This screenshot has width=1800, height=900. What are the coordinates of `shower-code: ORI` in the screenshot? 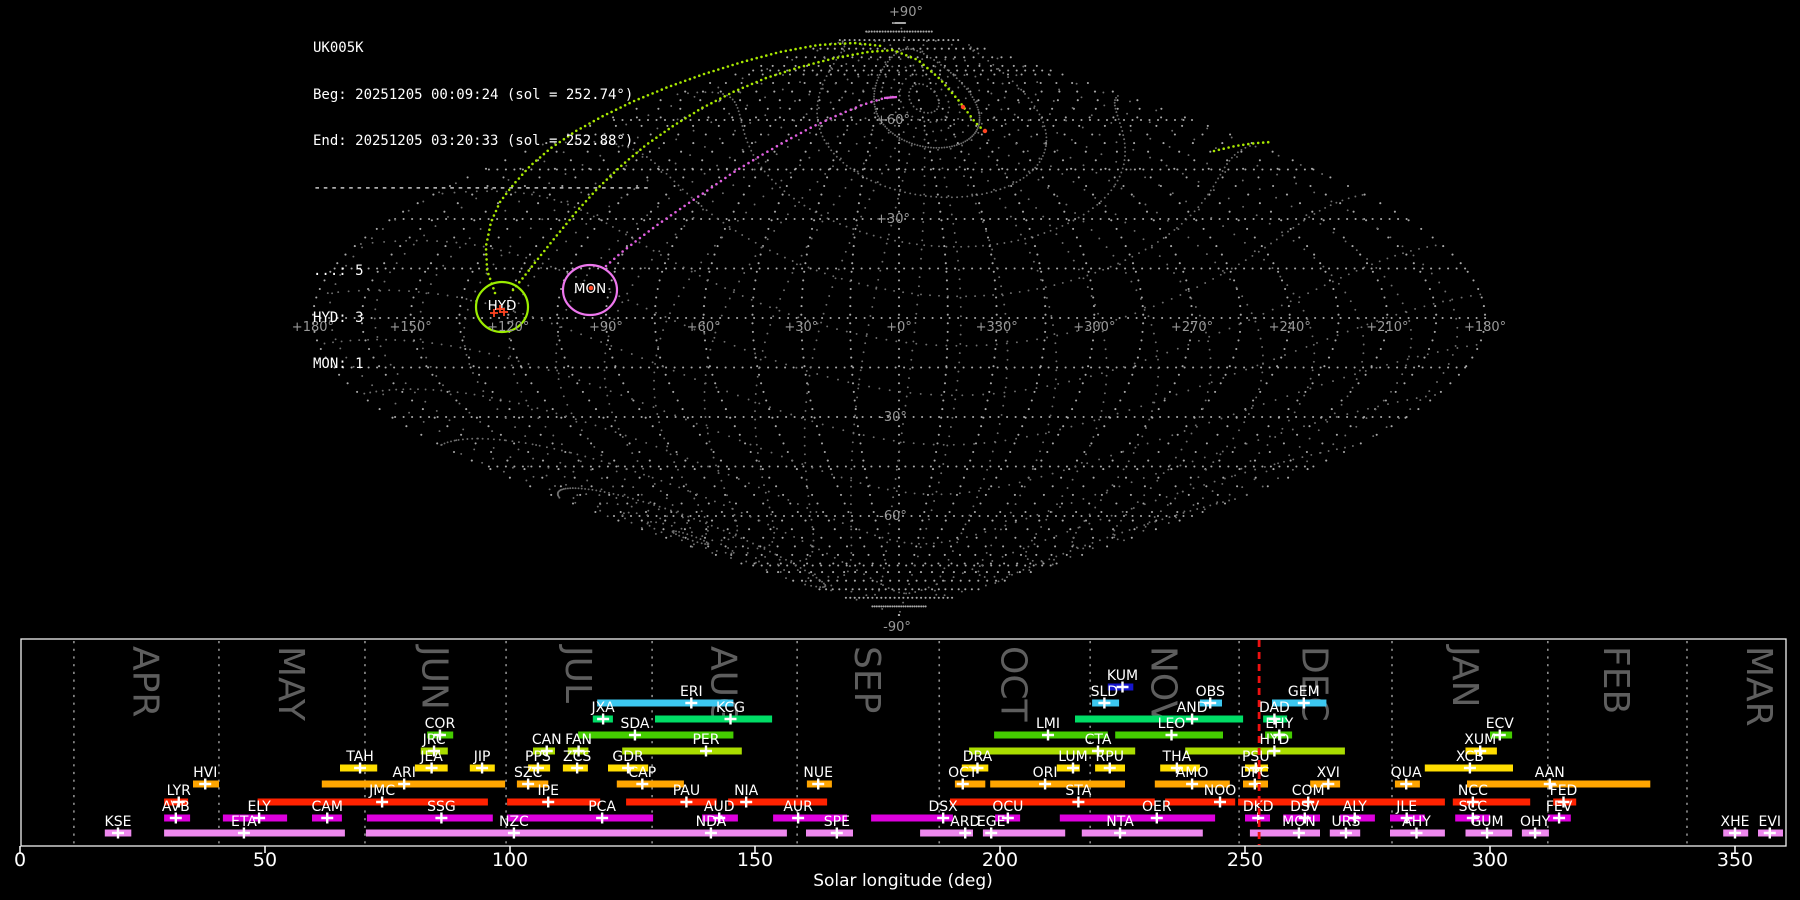 It's located at (1045, 773).